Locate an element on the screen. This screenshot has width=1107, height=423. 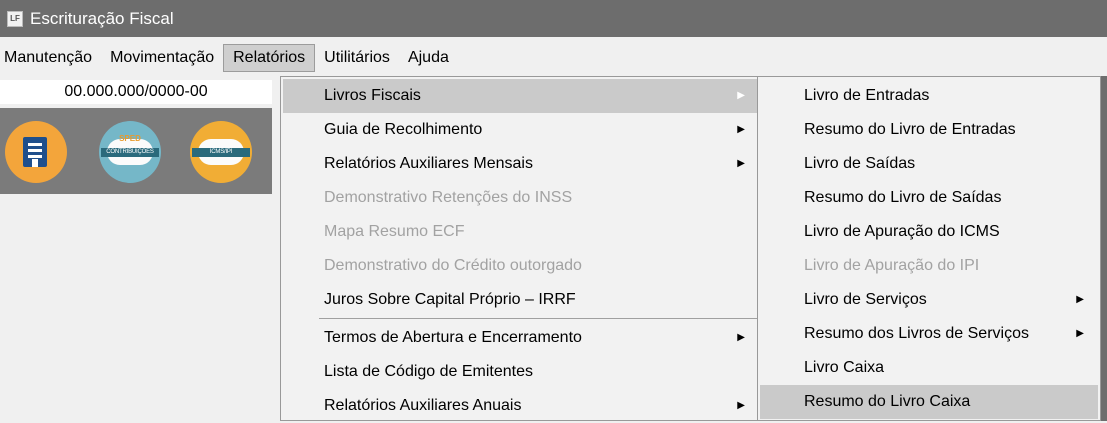
menu-item-guia-recolhimento: Guia de Recolhimento ▶ is located at coordinates (521, 130).